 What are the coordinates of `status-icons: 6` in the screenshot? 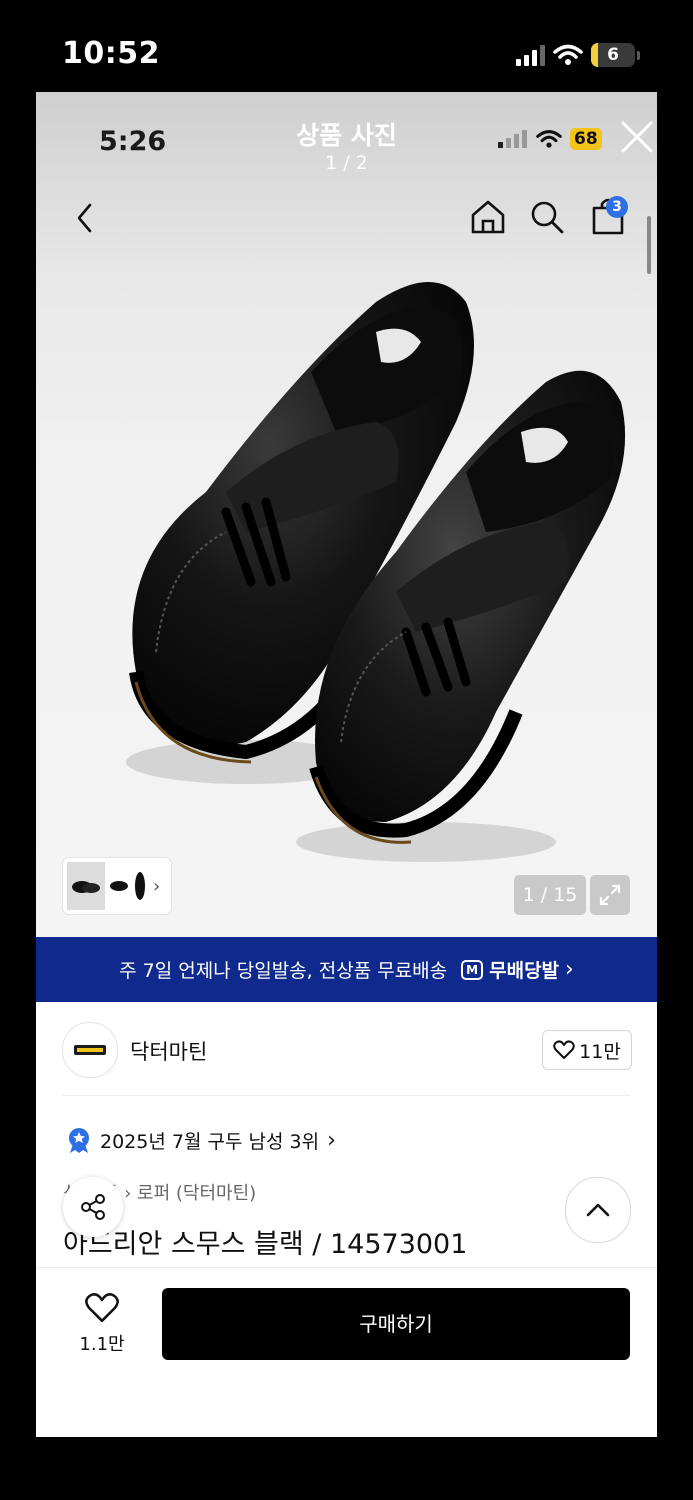 It's located at (578, 55).